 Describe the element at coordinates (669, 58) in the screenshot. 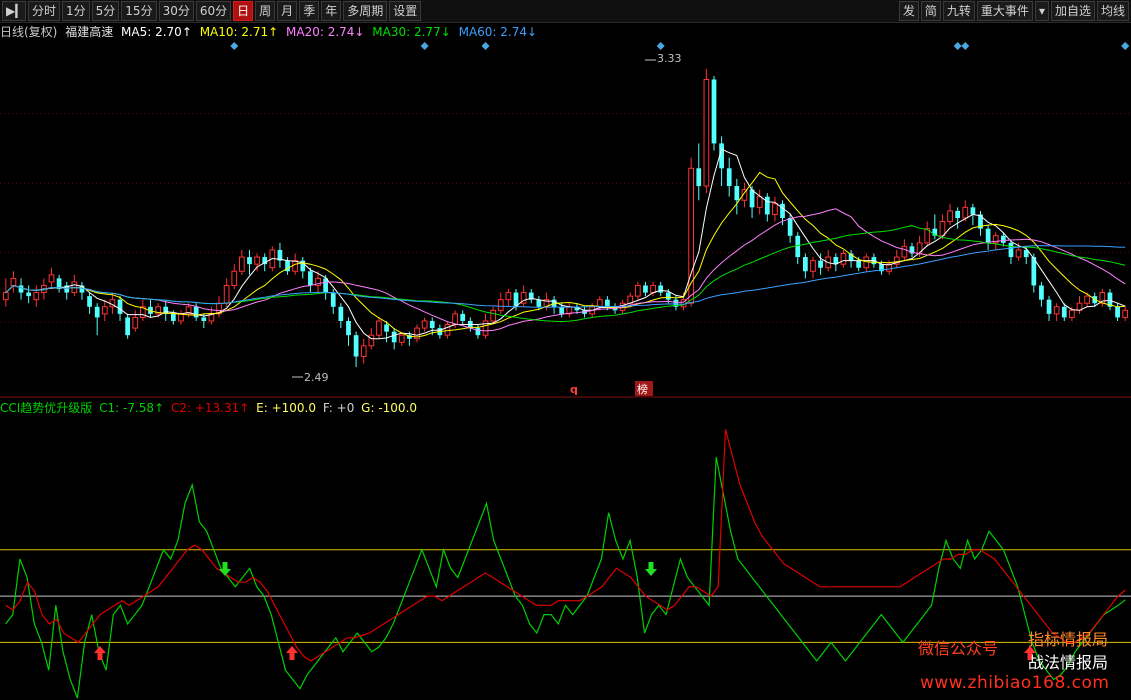

I see `high-price-label: 3.33` at that location.